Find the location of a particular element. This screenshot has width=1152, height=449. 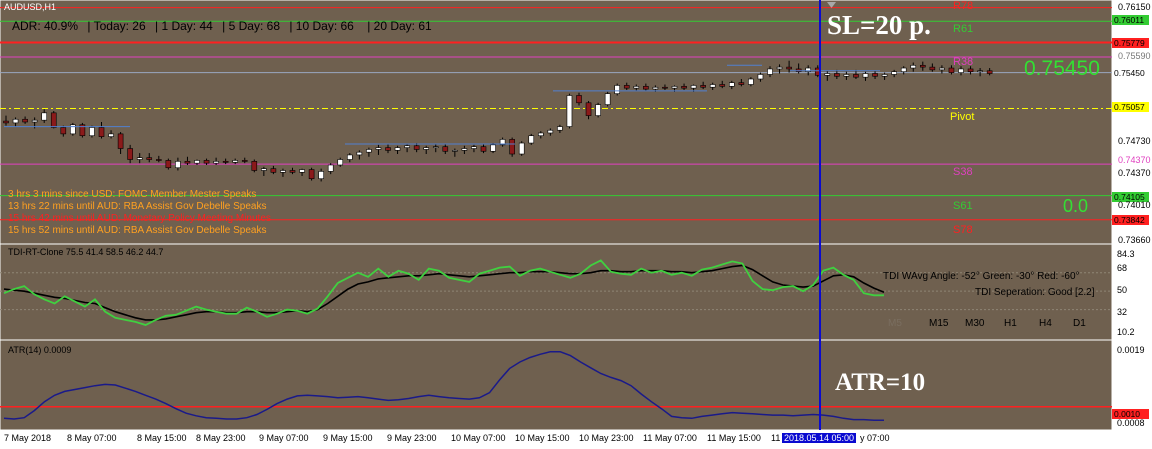

time-tick: 10 May 15:00 is located at coordinates (542, 438).